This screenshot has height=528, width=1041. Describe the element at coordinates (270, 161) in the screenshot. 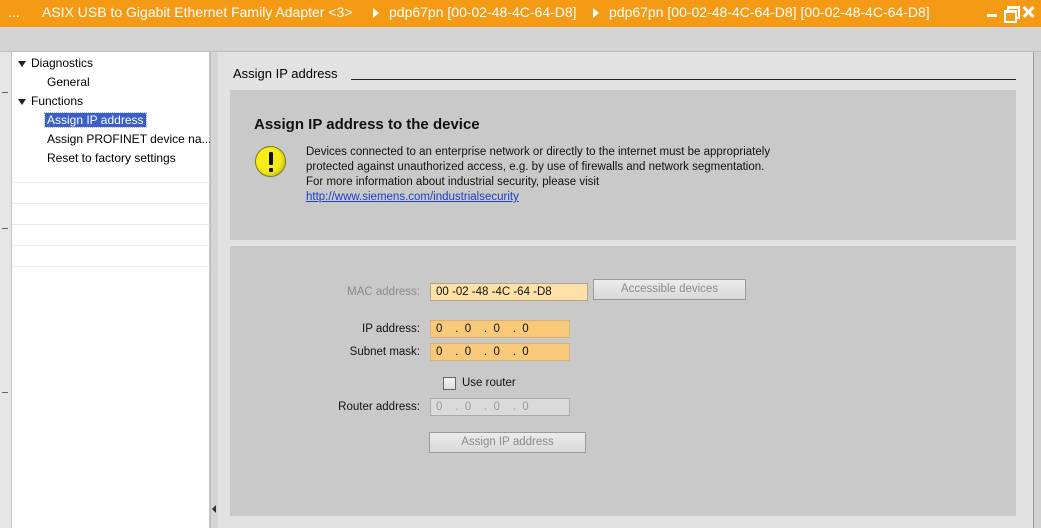

I see `warning-icon` at that location.